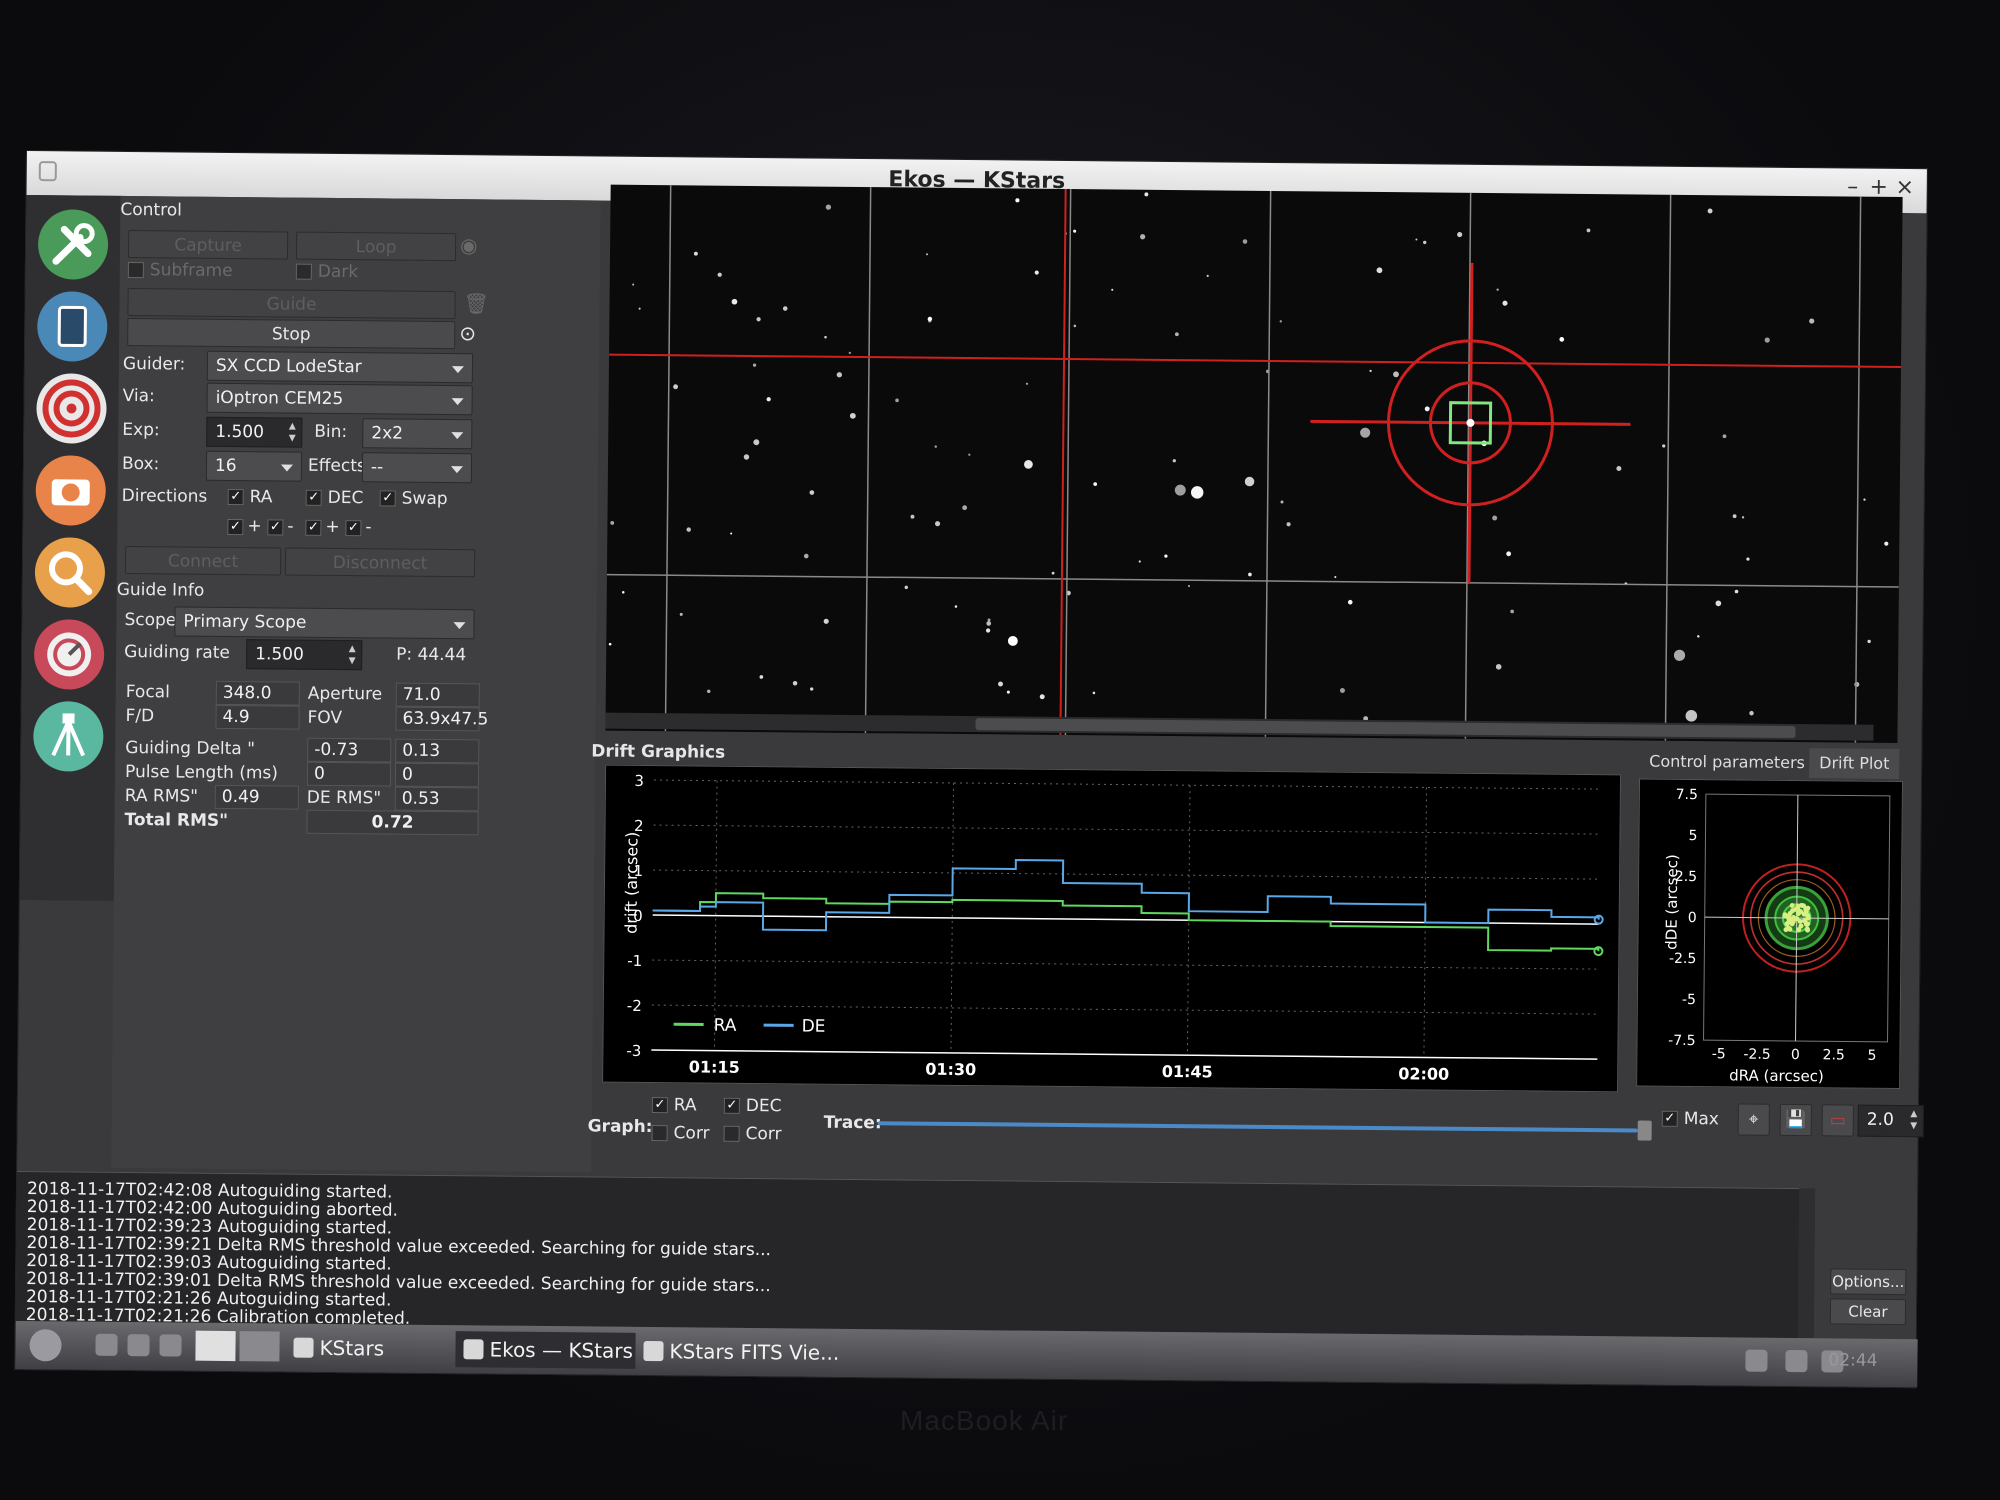 Image resolution: width=2000 pixels, height=1500 pixels. I want to click on workspace-1-icon, so click(215, 1346).